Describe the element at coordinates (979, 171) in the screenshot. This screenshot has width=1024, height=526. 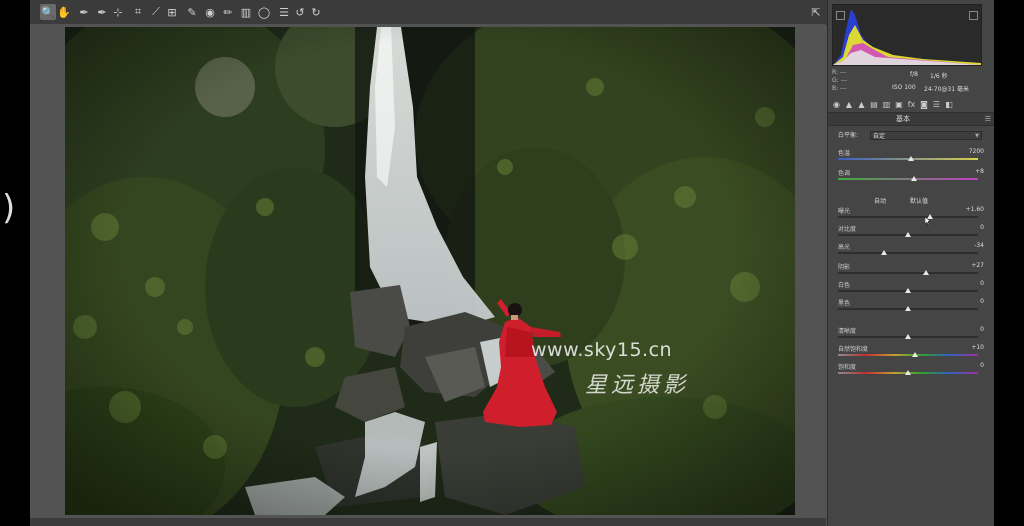
I see `tint-value: +8` at that location.